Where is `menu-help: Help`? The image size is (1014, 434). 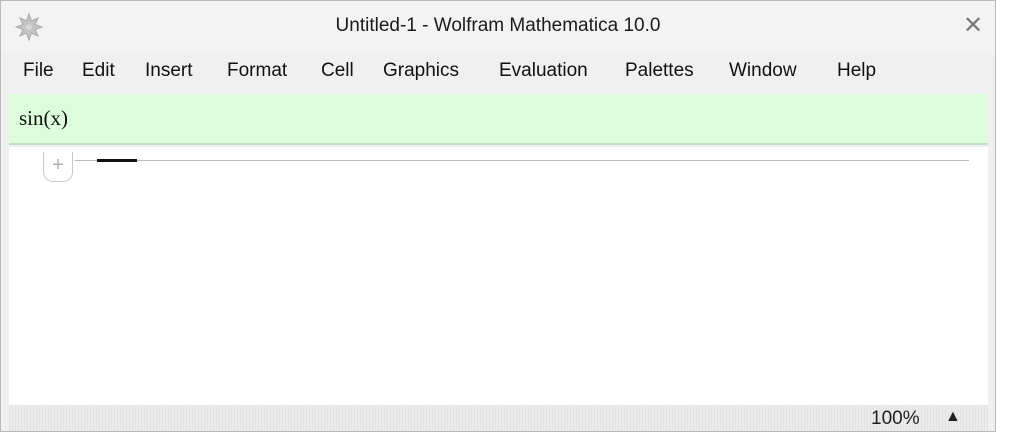
menu-help: Help is located at coordinates (856, 71).